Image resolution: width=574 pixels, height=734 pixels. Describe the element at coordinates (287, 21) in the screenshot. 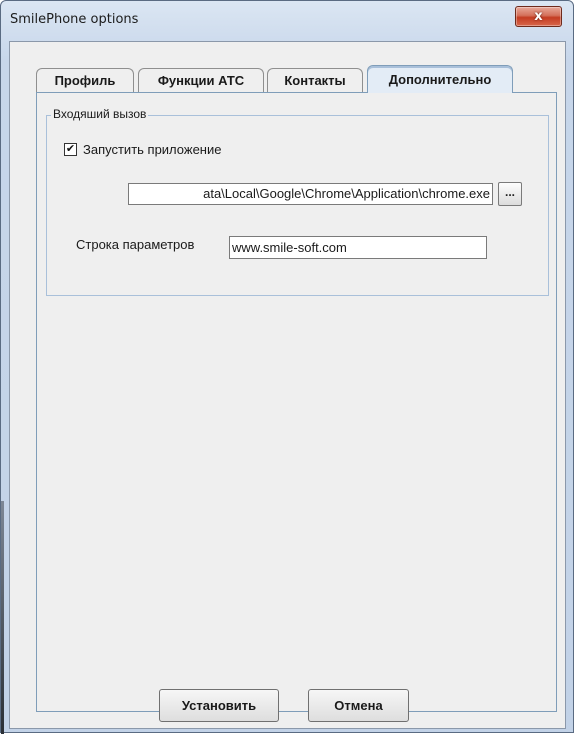

I see `title-bar: SmilePhone options x` at that location.